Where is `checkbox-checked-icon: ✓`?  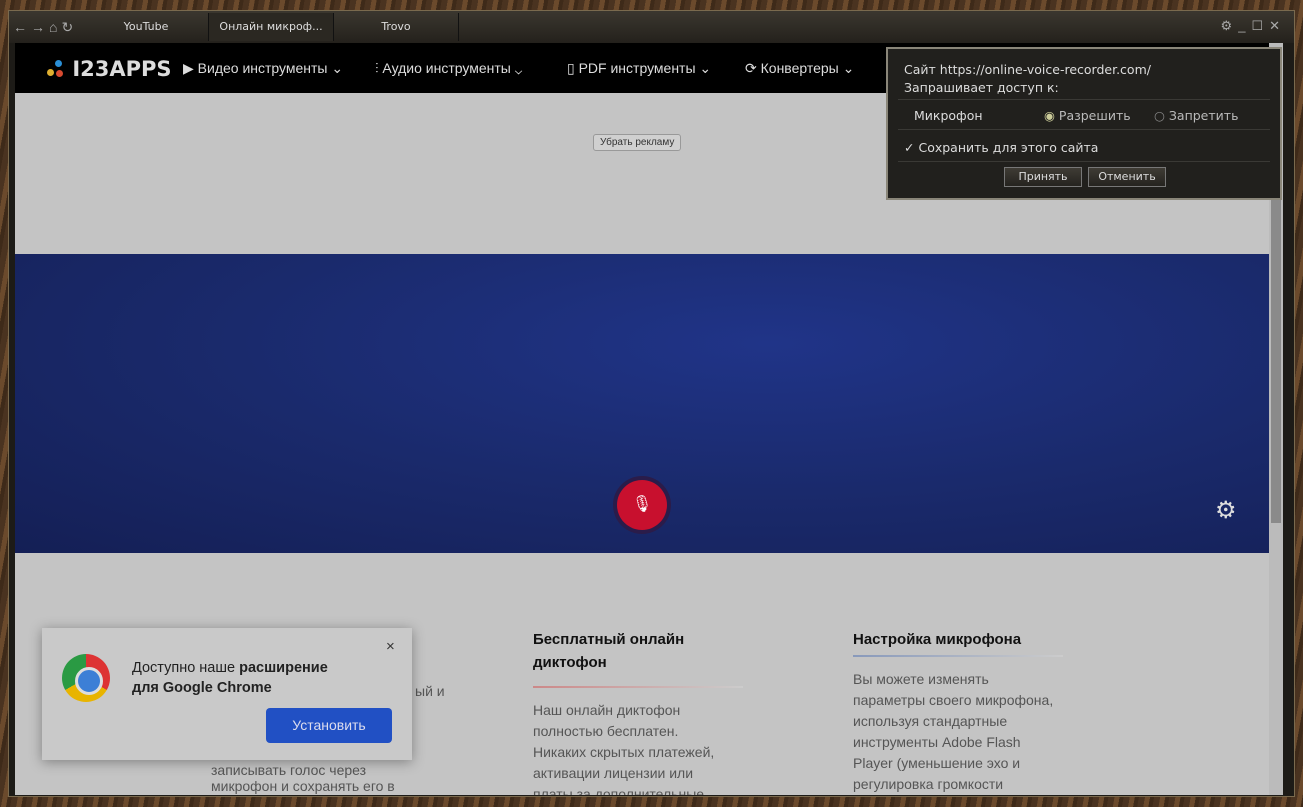
checkbox-checked-icon: ✓ is located at coordinates (909, 147).